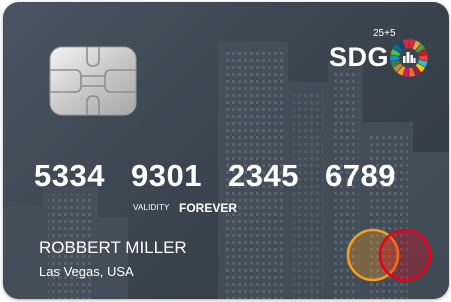 The width and height of the screenshot is (451, 302). Describe the element at coordinates (359, 57) in the screenshot. I see `sdg-brand: SDG` at that location.